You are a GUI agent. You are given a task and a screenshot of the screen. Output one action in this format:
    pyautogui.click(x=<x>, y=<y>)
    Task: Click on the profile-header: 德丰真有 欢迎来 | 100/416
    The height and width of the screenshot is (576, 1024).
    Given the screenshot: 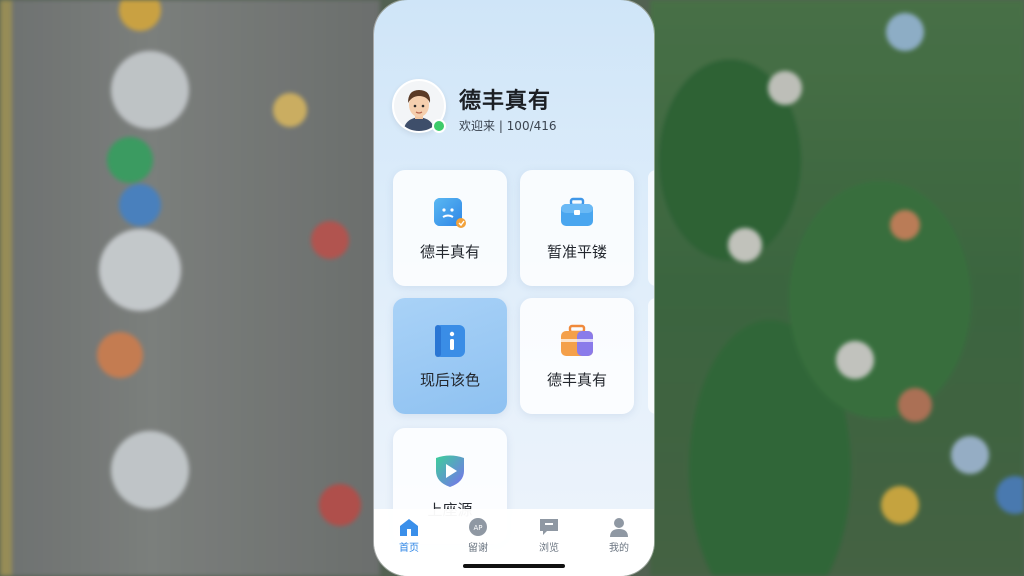 What is the action you would take?
    pyautogui.click(x=517, y=107)
    